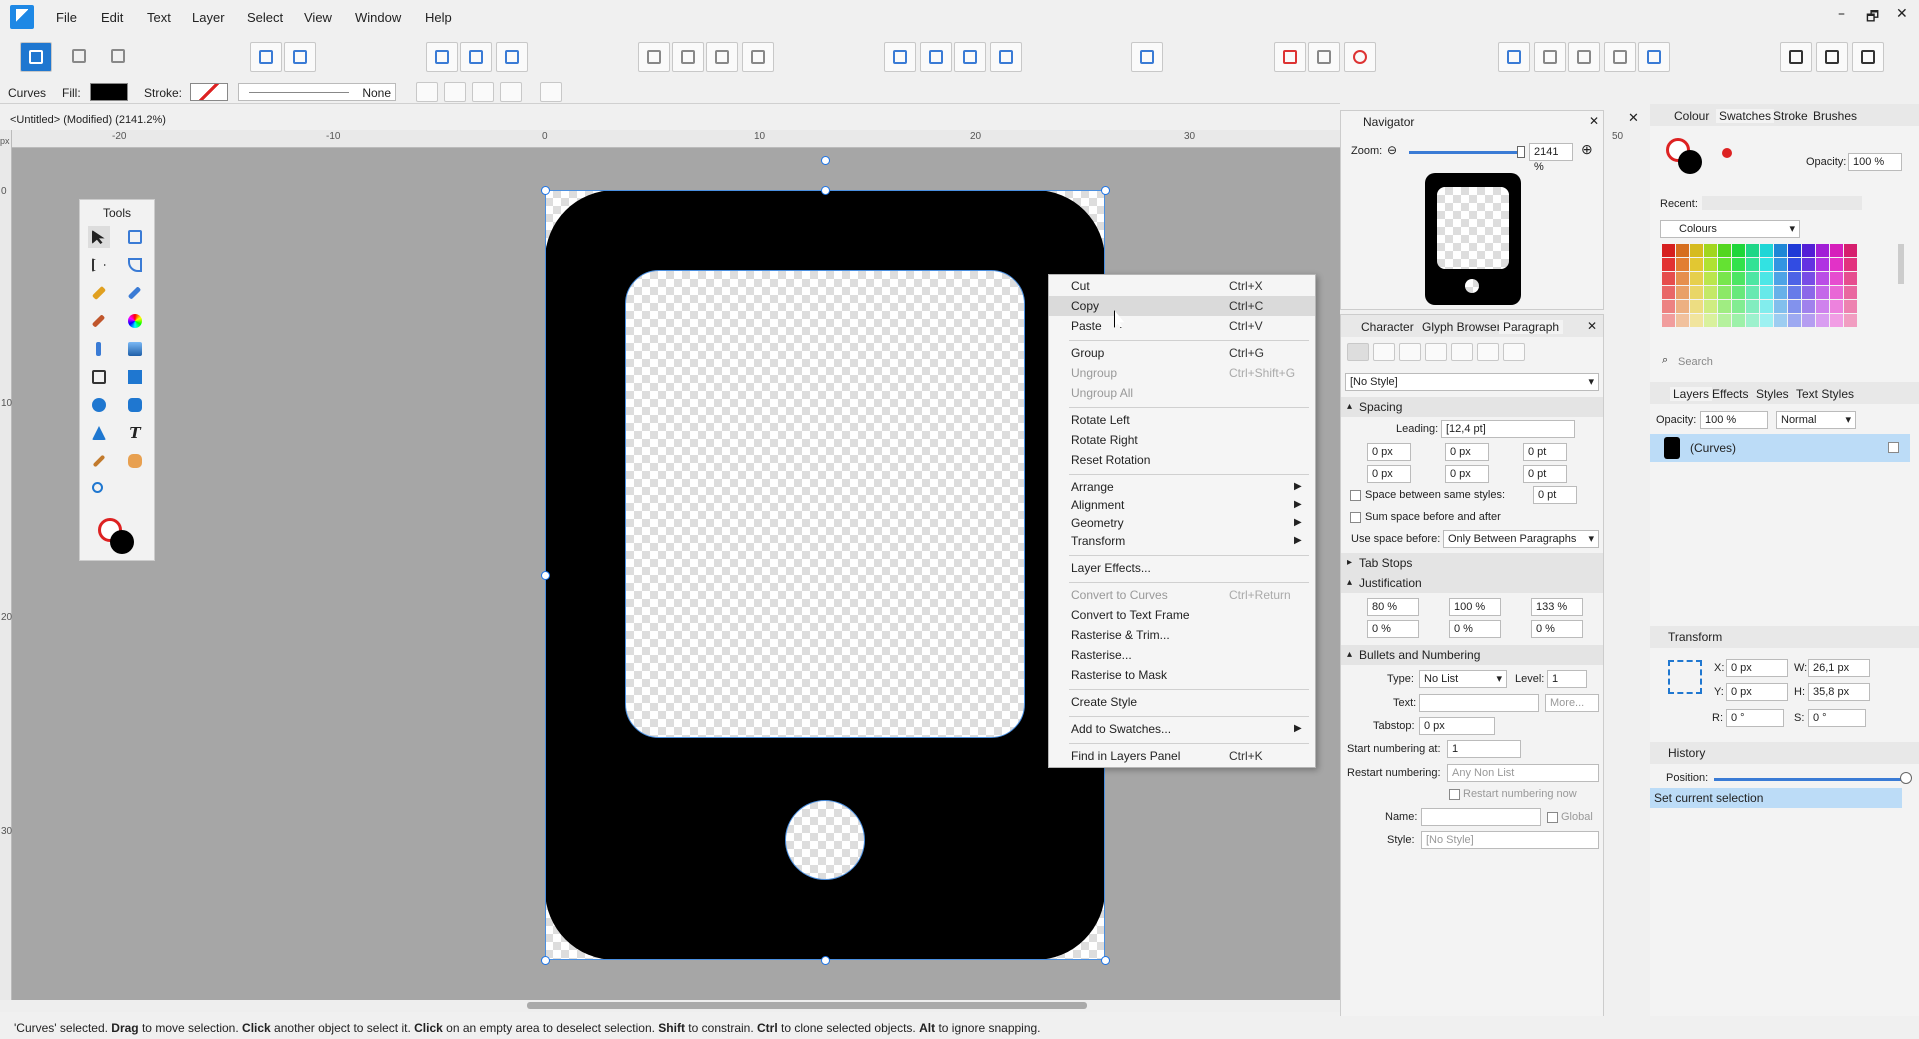 This screenshot has width=1919, height=1039. I want to click on tab-styles: Styles, so click(1772, 394).